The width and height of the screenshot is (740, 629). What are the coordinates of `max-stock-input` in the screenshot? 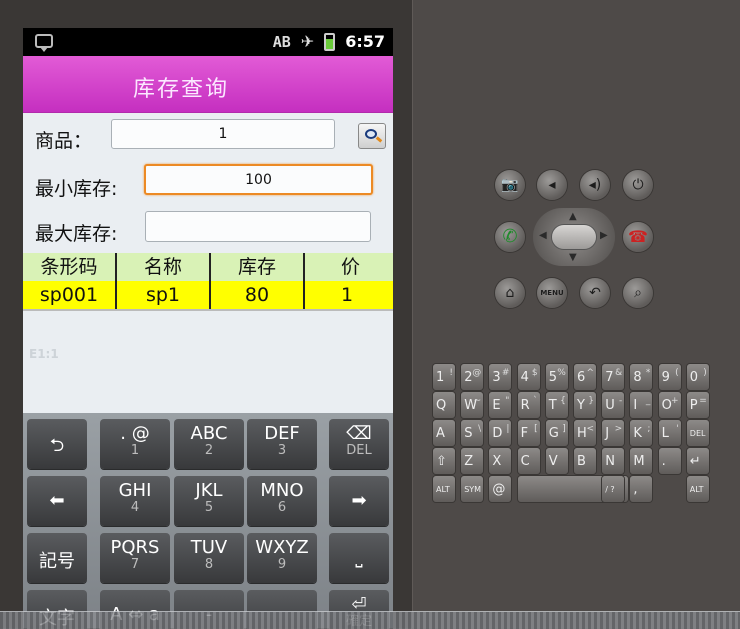 It's located at (258, 226).